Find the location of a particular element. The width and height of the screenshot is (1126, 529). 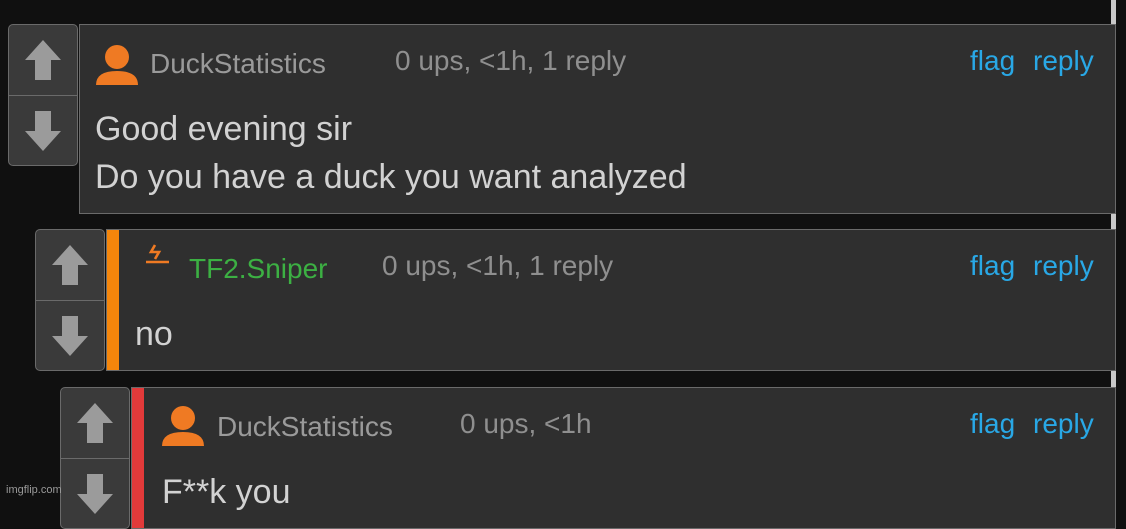

imgflip-watermark: imgflip.com is located at coordinates (34, 490).